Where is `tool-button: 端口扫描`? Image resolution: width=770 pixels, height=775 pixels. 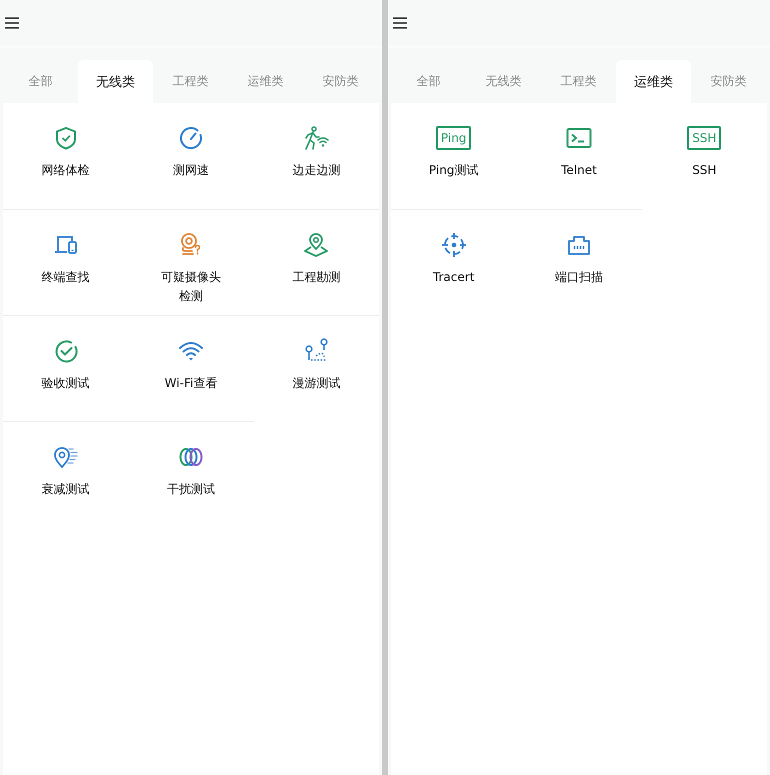 tool-button: 端口扫描 is located at coordinates (578, 277).